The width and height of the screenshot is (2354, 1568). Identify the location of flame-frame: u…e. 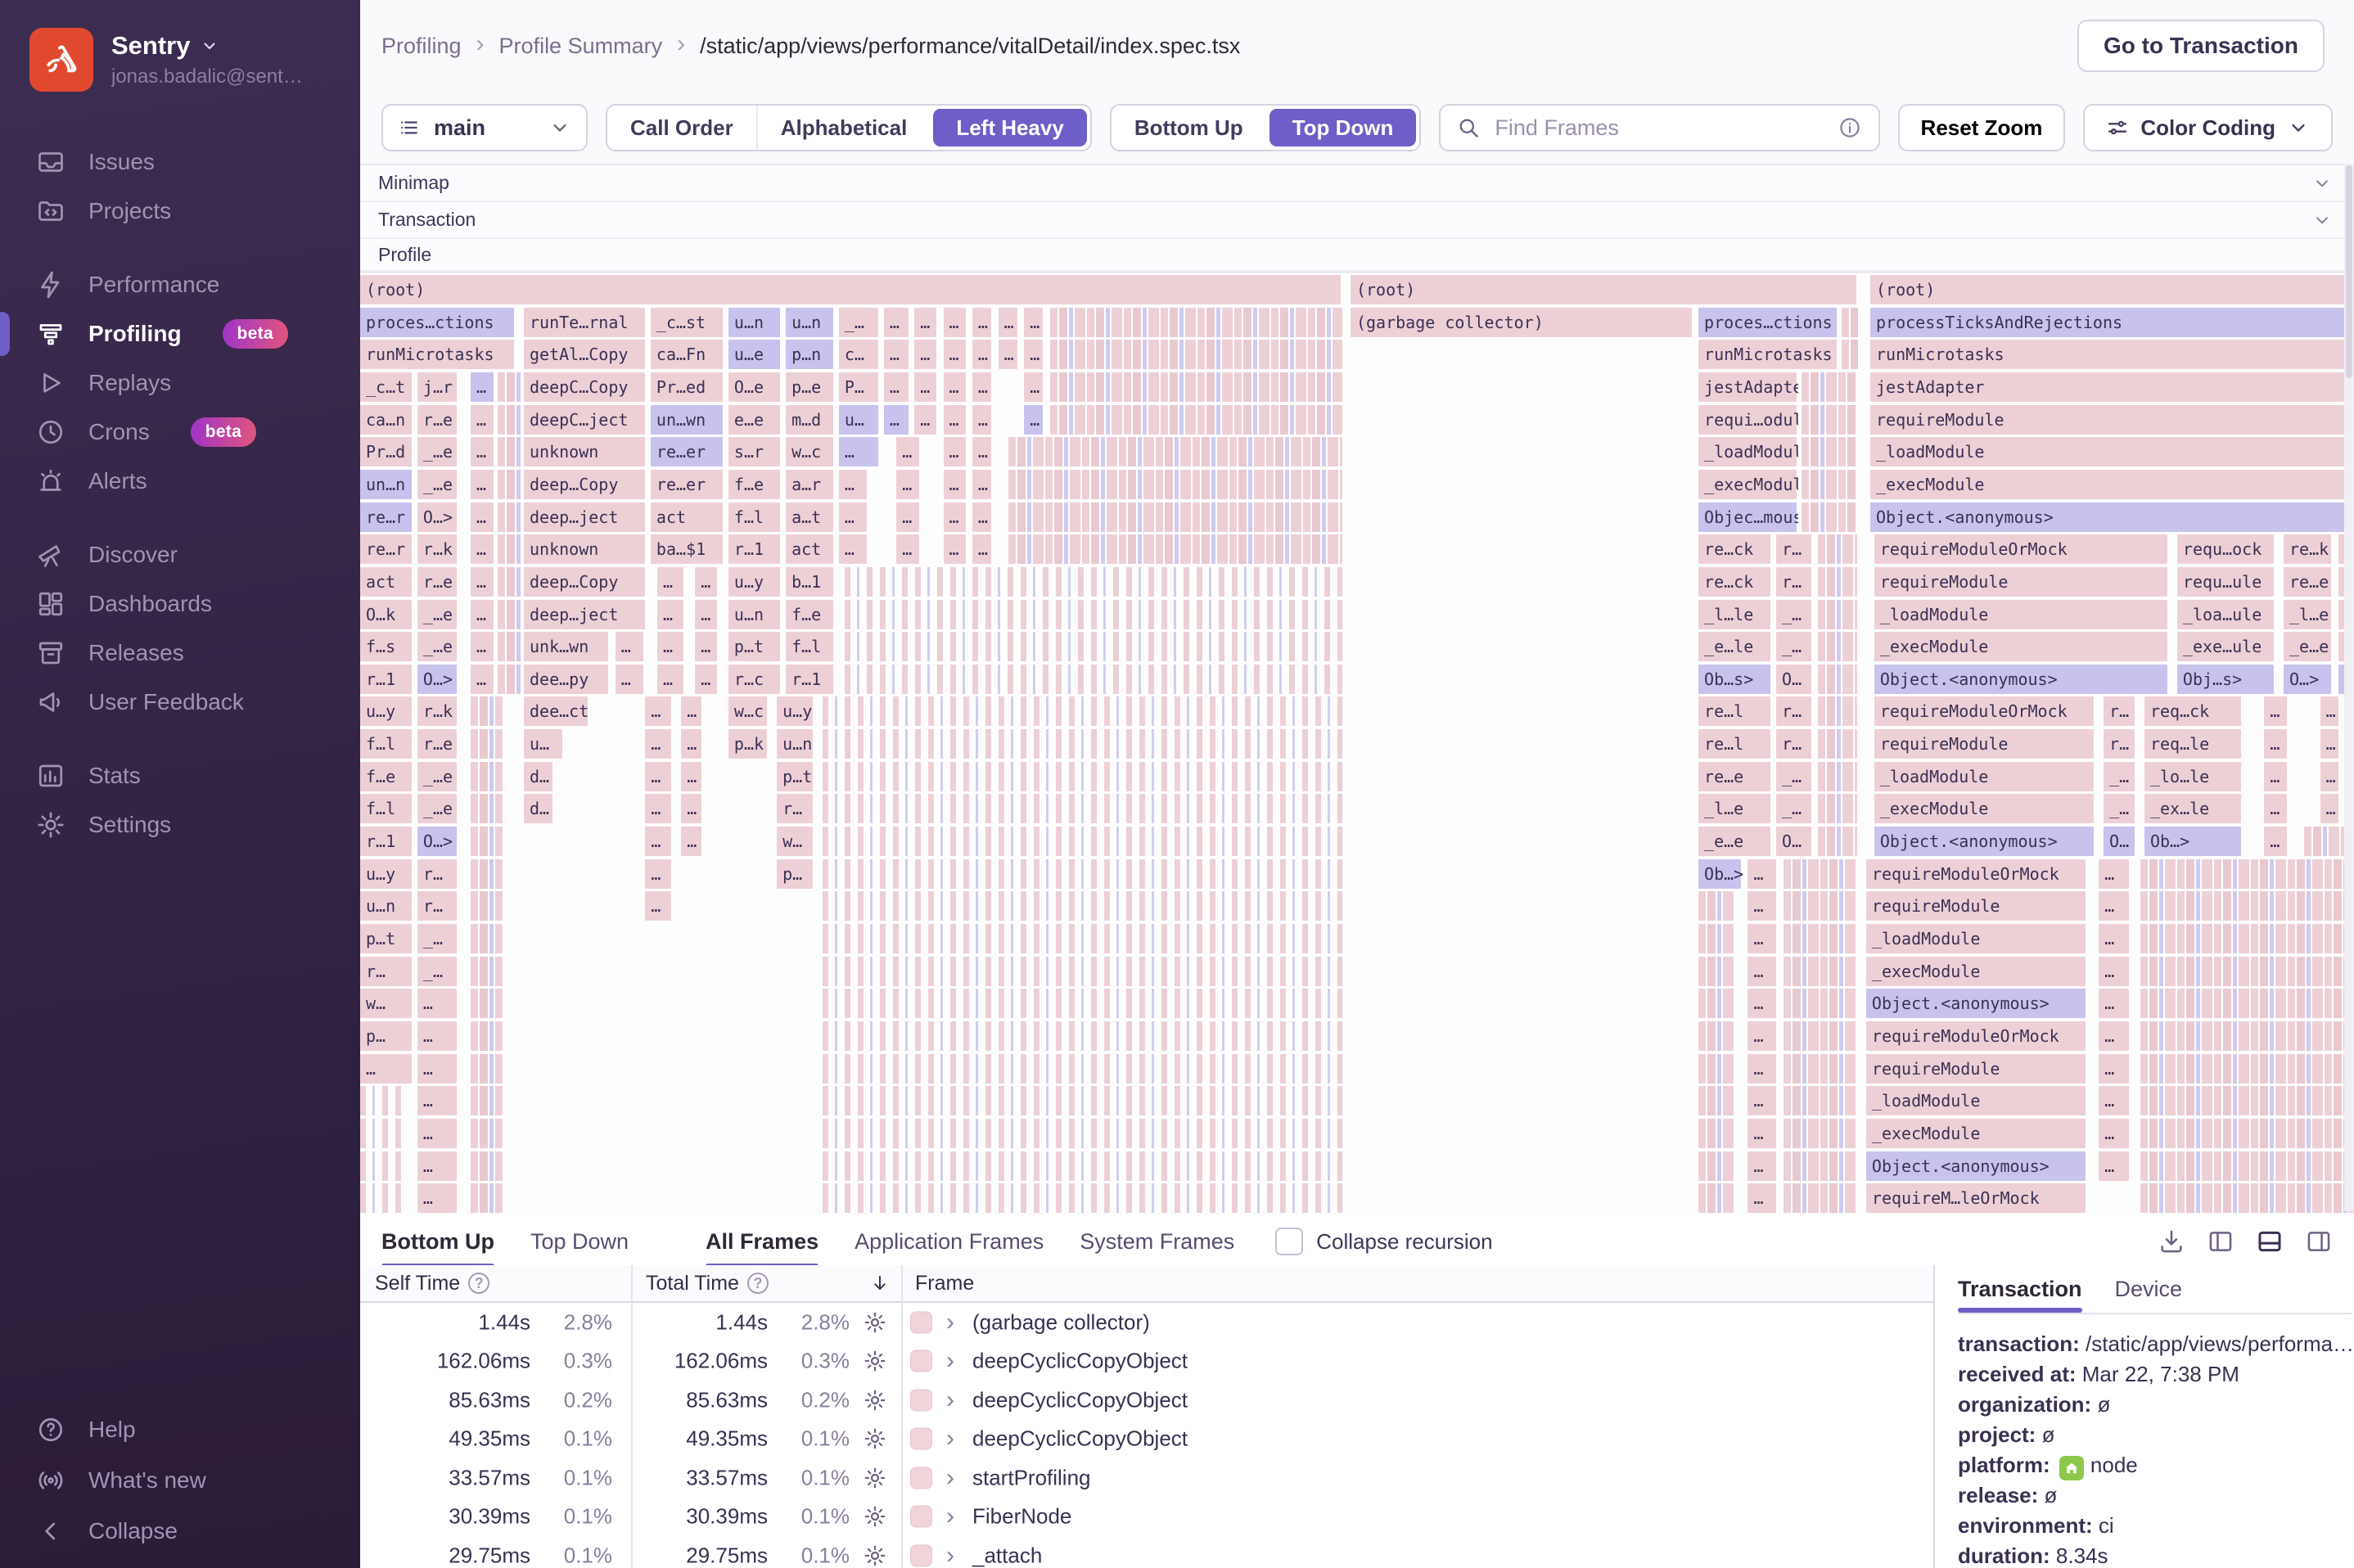
(755, 355).